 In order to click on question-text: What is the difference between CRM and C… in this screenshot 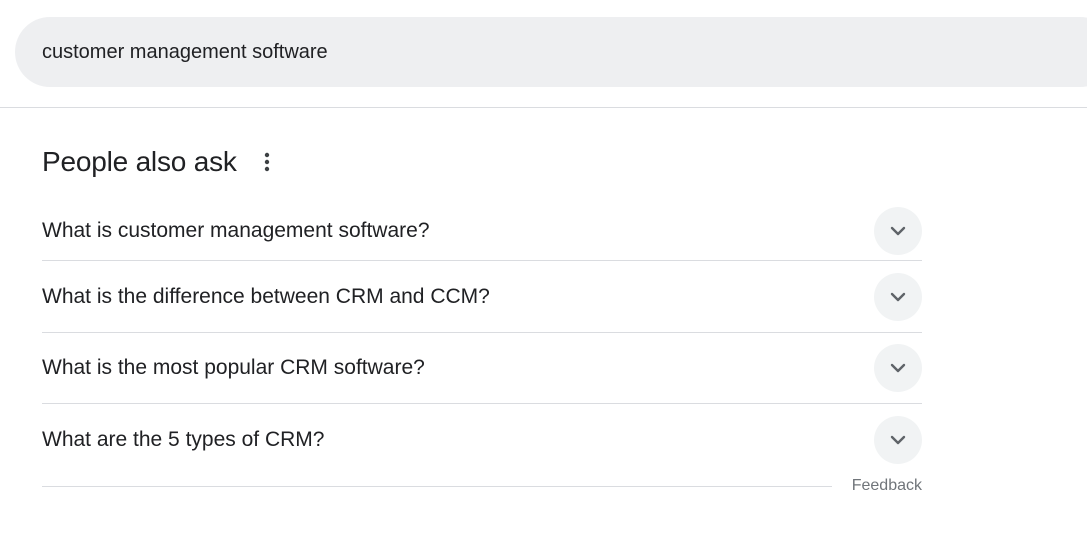, I will do `click(266, 296)`.